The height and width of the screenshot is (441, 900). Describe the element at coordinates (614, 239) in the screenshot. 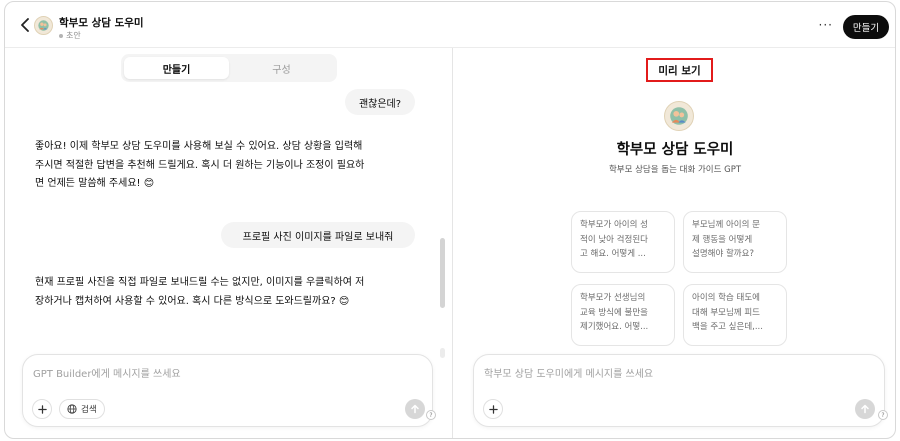

I see `starter-line: 적이 낮아 걱정된다` at that location.